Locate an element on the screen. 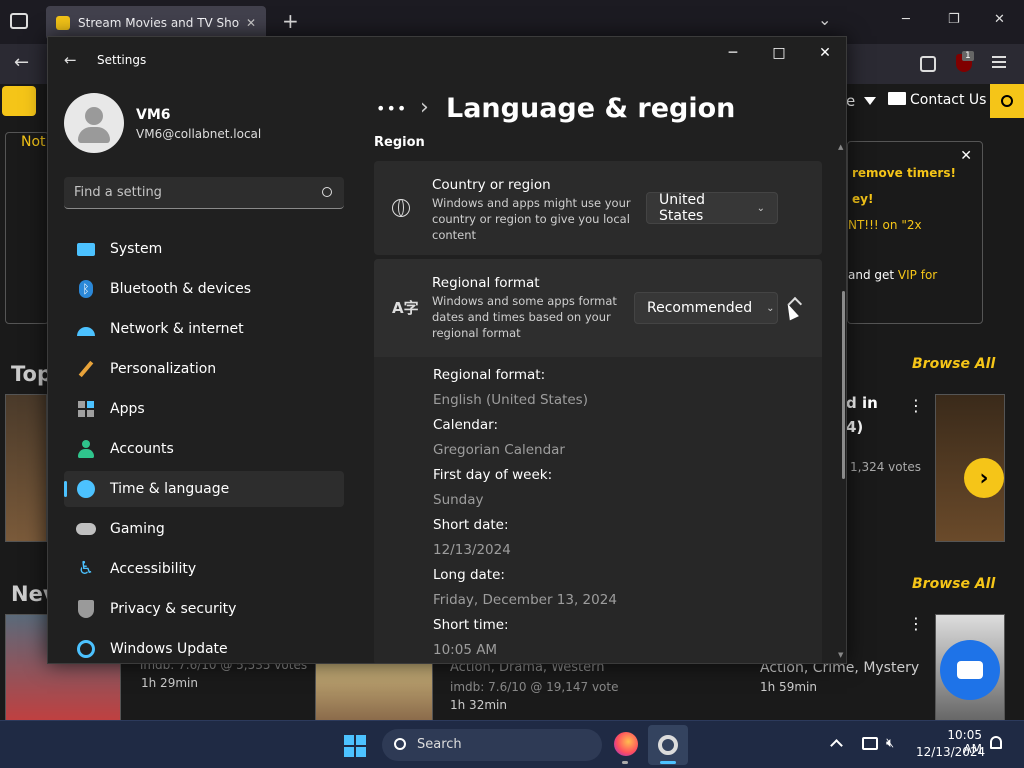 The height and width of the screenshot is (768, 1024). brush-icon is located at coordinates (86, 369).